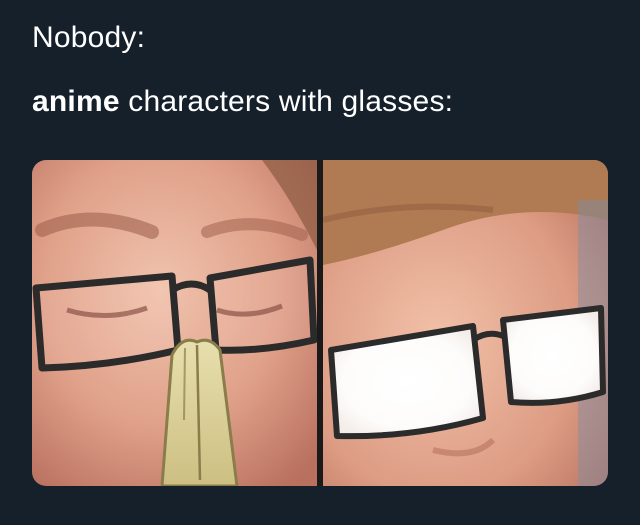  What do you see at coordinates (286, 101) in the screenshot?
I see `caption-rest: characters with glasses:` at bounding box center [286, 101].